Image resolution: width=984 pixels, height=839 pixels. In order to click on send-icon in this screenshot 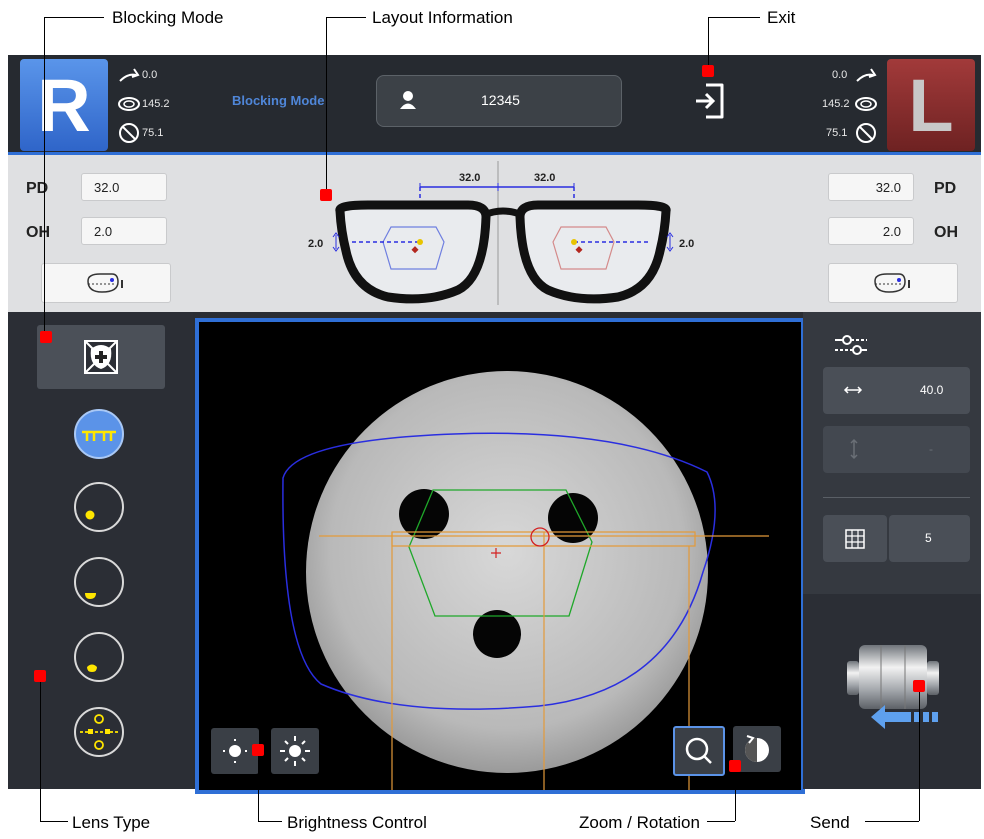, I will do `click(893, 687)`.